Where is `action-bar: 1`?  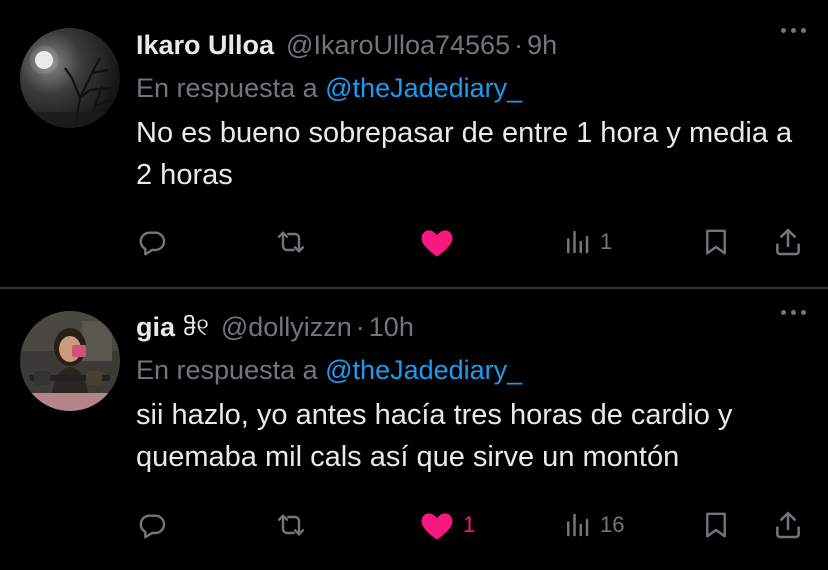 action-bar: 1 is located at coordinates (472, 242).